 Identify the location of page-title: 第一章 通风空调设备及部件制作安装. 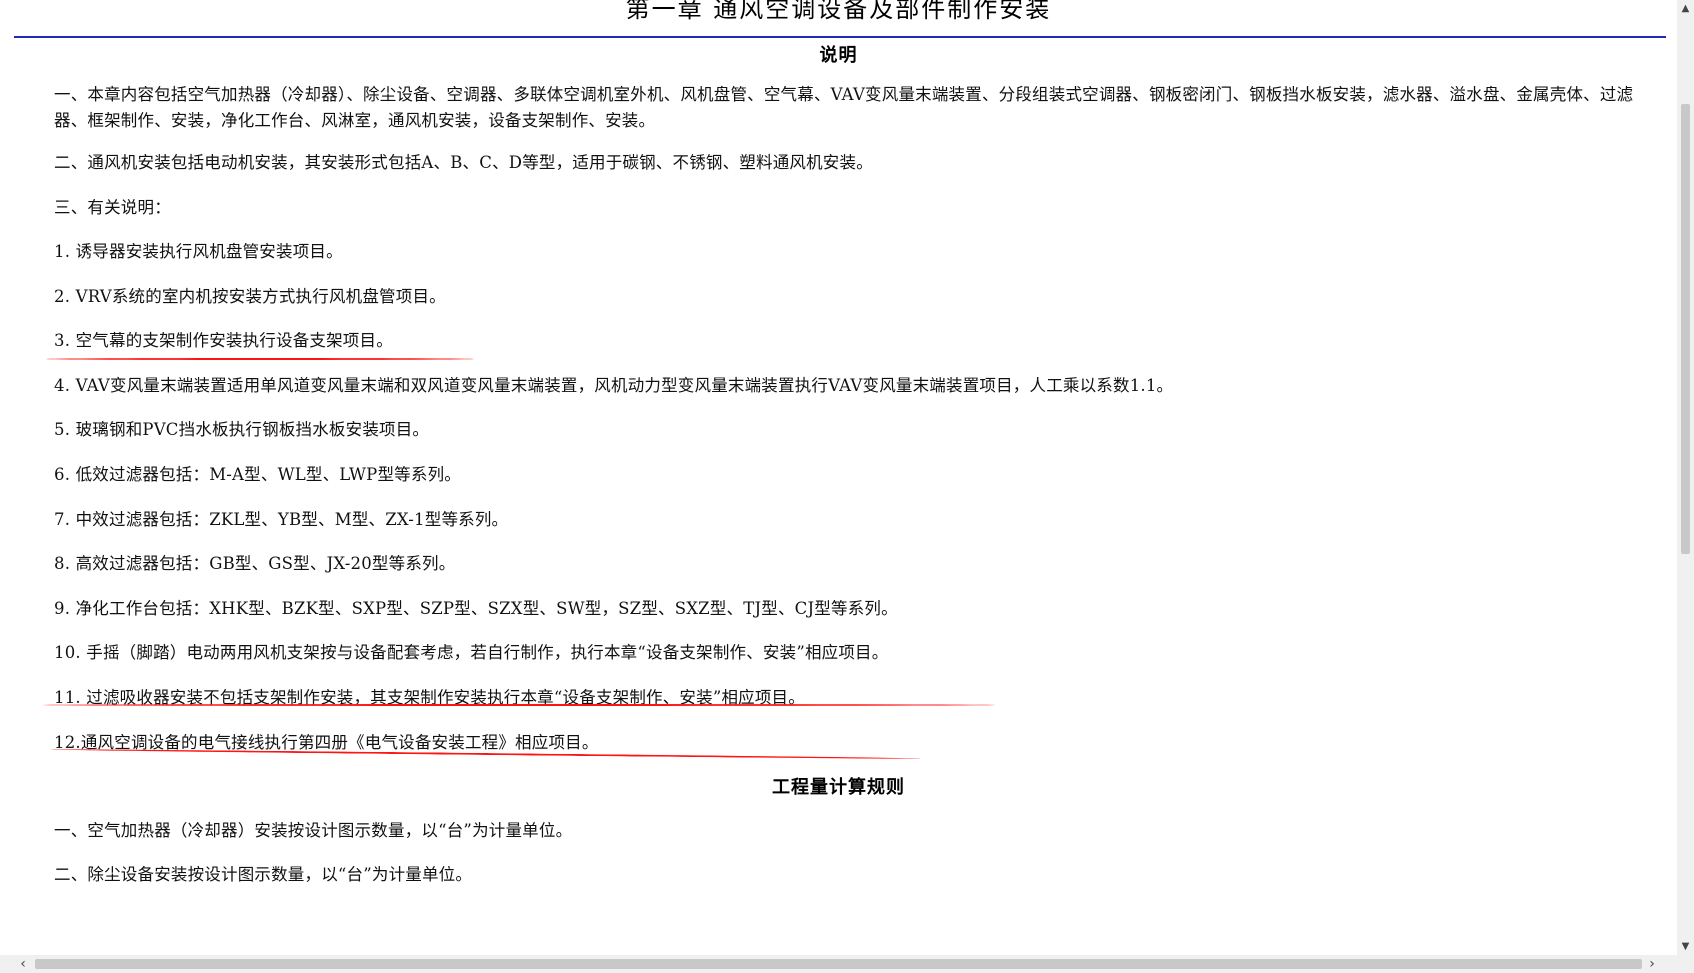
(838, 11).